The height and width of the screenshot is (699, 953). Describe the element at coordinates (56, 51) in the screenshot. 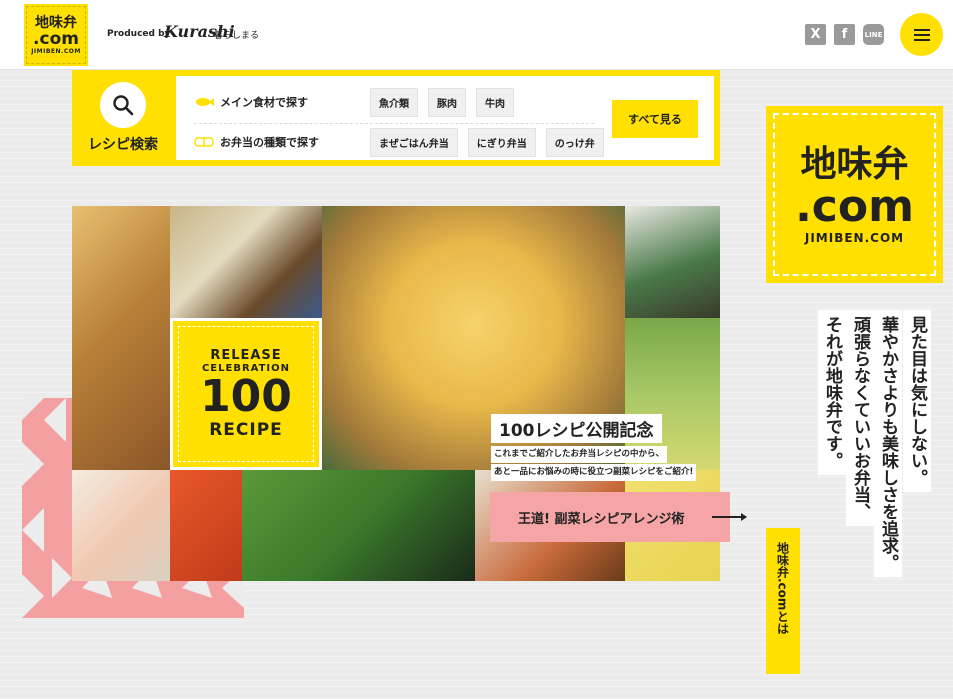

I see `logo-line3: JIMIBEN.COM` at that location.